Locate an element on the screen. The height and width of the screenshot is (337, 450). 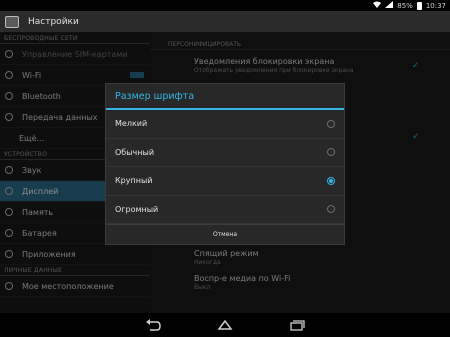
settings-app-icon is located at coordinates (12, 21).